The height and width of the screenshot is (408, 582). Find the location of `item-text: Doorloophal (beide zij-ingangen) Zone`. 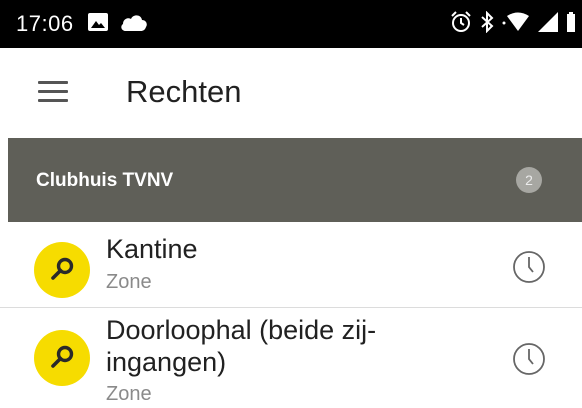

item-text: Doorloophal (beide zij-ingangen) Zone is located at coordinates (256, 360).